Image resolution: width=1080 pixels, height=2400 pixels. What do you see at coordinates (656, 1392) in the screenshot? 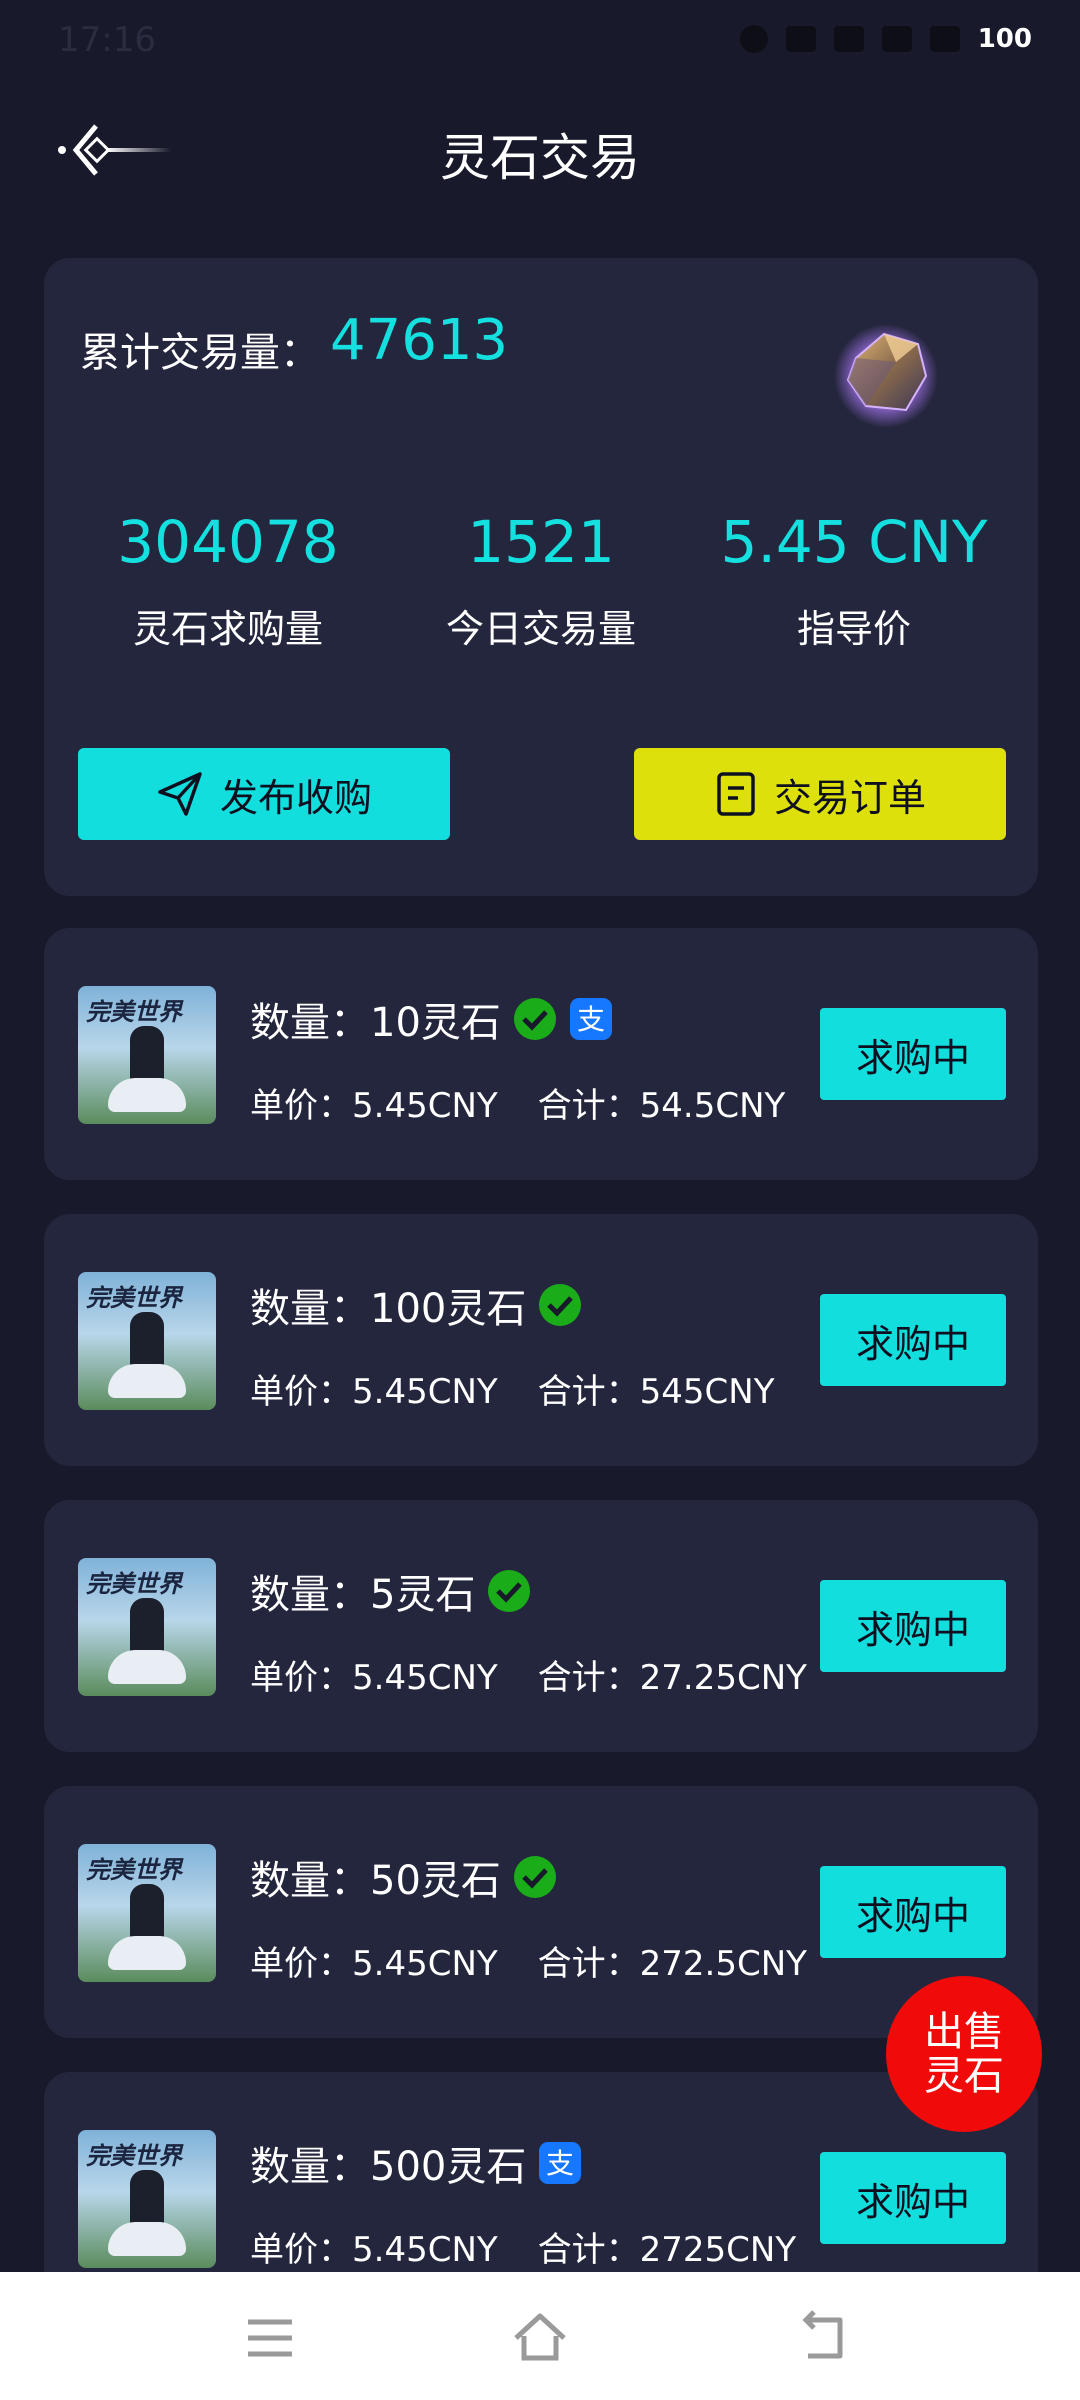
I see `total-price: 合计：545CNY` at bounding box center [656, 1392].